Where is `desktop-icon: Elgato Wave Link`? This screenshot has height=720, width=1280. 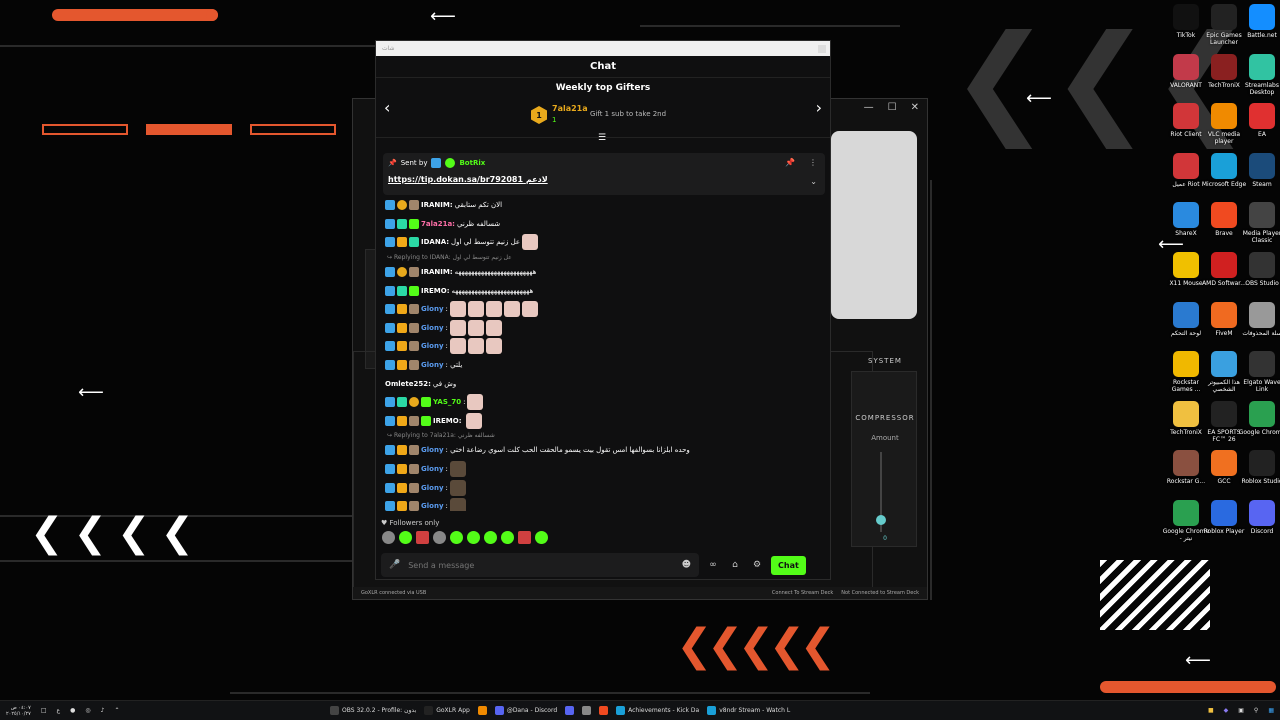
desktop-icon: Elgato Wave Link is located at coordinates (1259, 372).